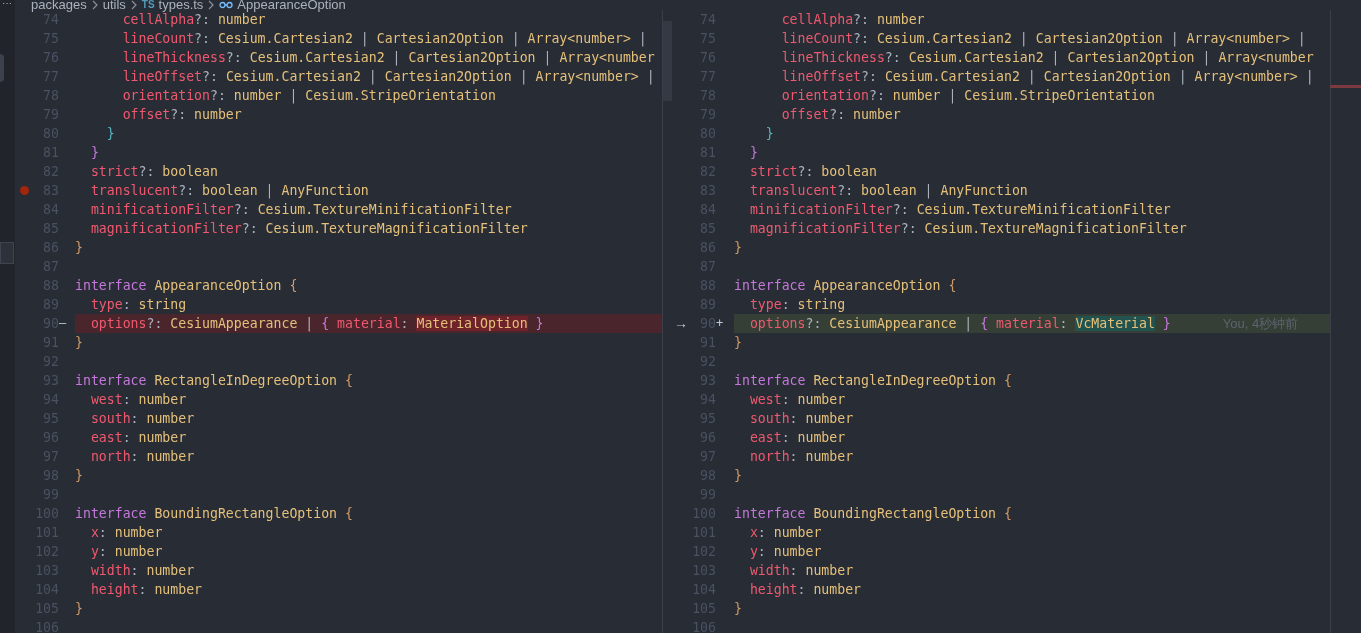 The height and width of the screenshot is (633, 1361). Describe the element at coordinates (7, 5) in the screenshot. I see `more-icon: ⋯` at that location.